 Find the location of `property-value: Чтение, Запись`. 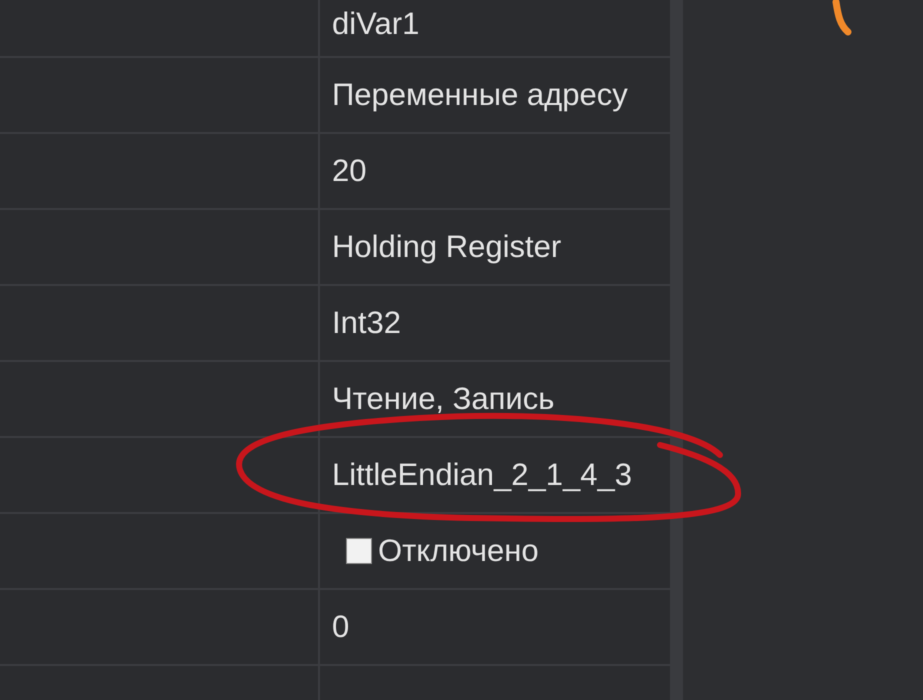

property-value: Чтение, Запись is located at coordinates (443, 399).